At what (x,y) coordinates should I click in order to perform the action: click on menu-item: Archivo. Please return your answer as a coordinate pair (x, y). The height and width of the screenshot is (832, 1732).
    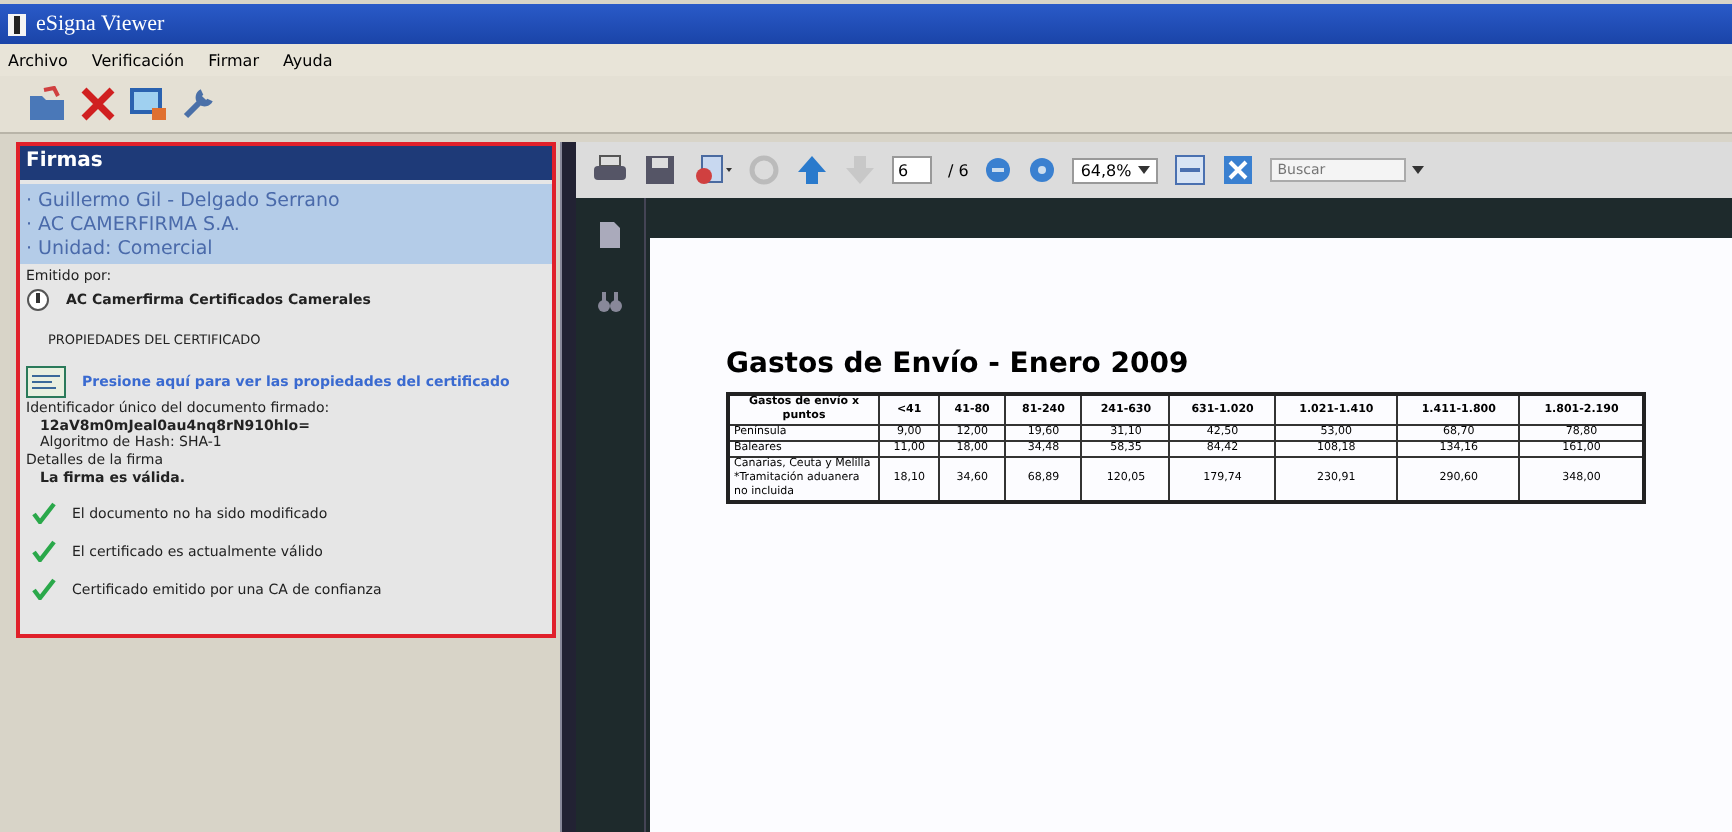
    Looking at the image, I should click on (38, 60).